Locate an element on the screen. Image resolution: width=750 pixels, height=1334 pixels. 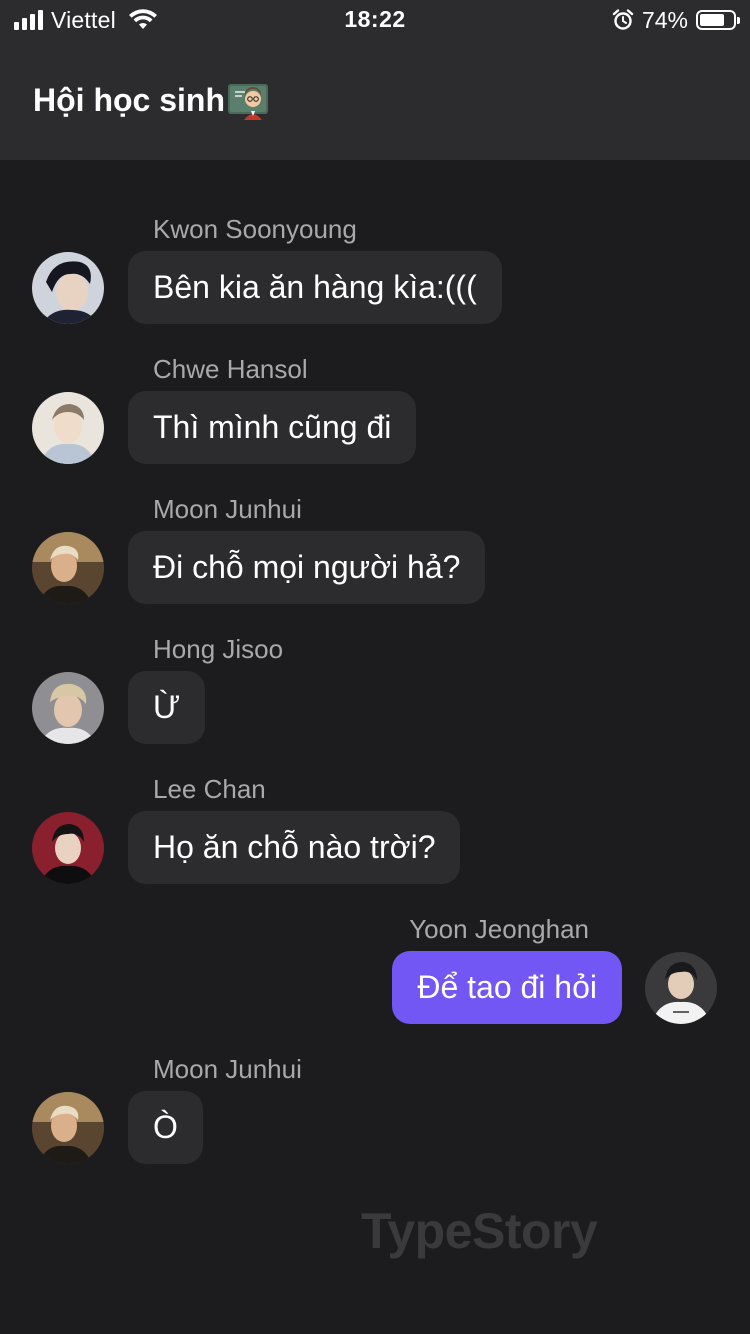
message-row: Hong Jisoo Ừ is located at coordinates (375, 704).